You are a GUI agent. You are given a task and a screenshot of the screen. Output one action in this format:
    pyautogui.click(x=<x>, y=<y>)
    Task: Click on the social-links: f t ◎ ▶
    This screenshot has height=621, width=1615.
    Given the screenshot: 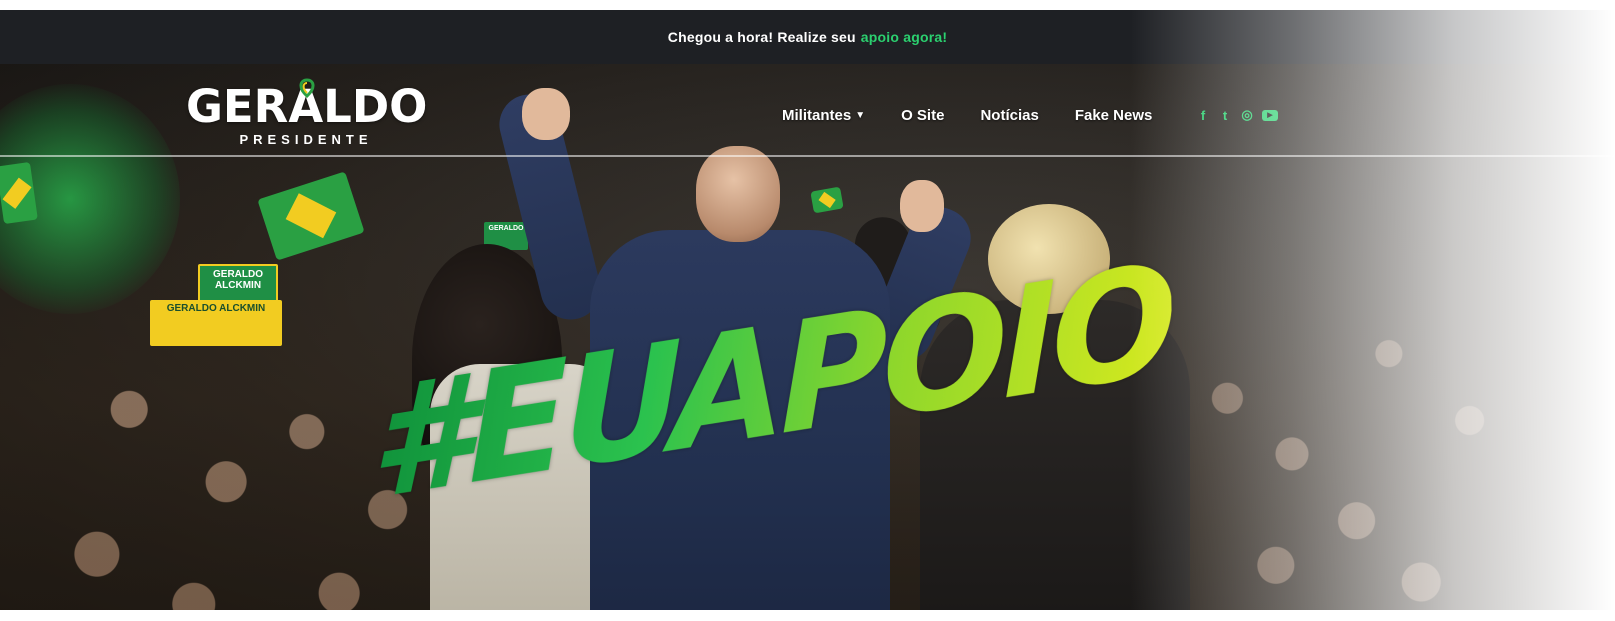 What is the action you would take?
    pyautogui.click(x=1237, y=115)
    